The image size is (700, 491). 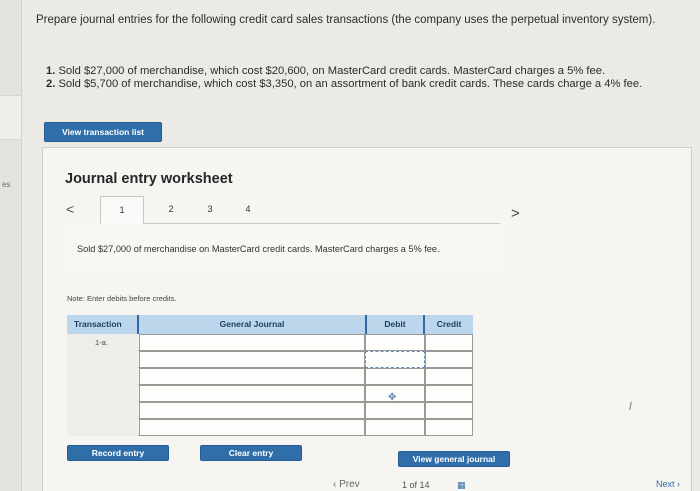 What do you see at coordinates (515, 213) in the screenshot?
I see `chevron-right-icon: >` at bounding box center [515, 213].